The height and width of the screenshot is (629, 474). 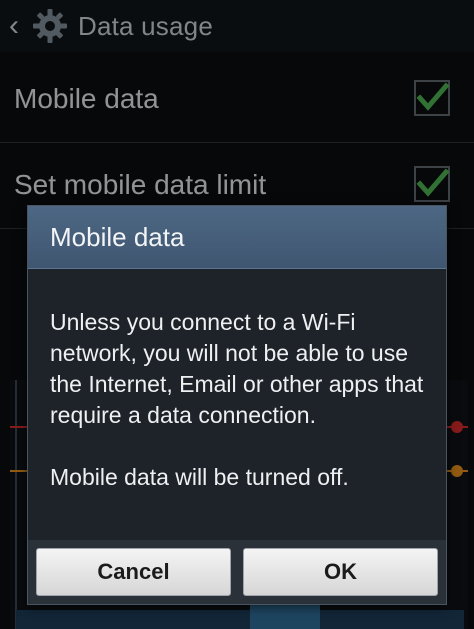 What do you see at coordinates (340, 572) in the screenshot?
I see `ok-button: OK` at bounding box center [340, 572].